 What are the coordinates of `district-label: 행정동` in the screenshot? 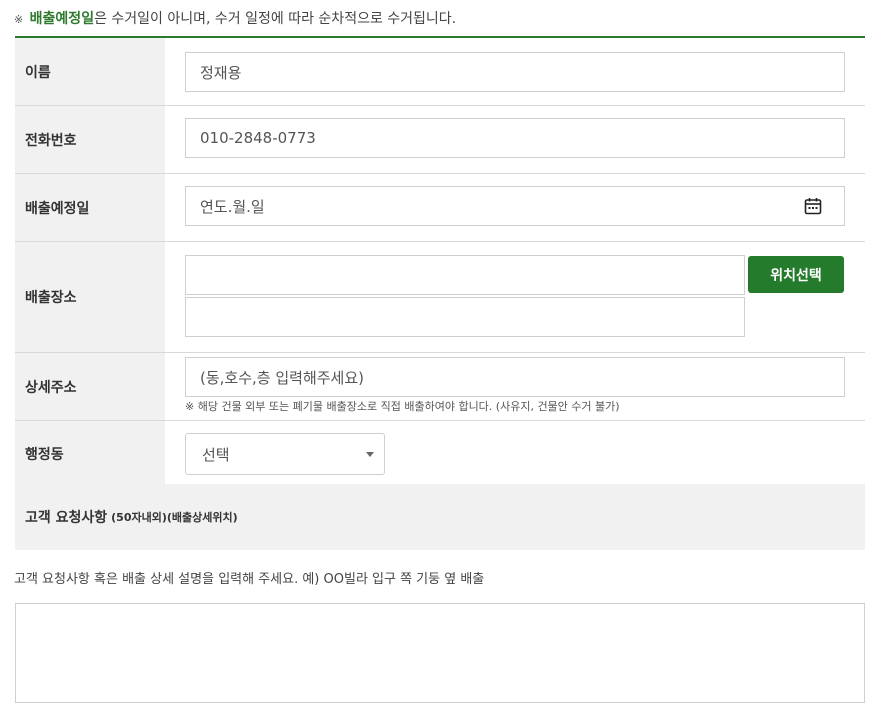 It's located at (90, 454).